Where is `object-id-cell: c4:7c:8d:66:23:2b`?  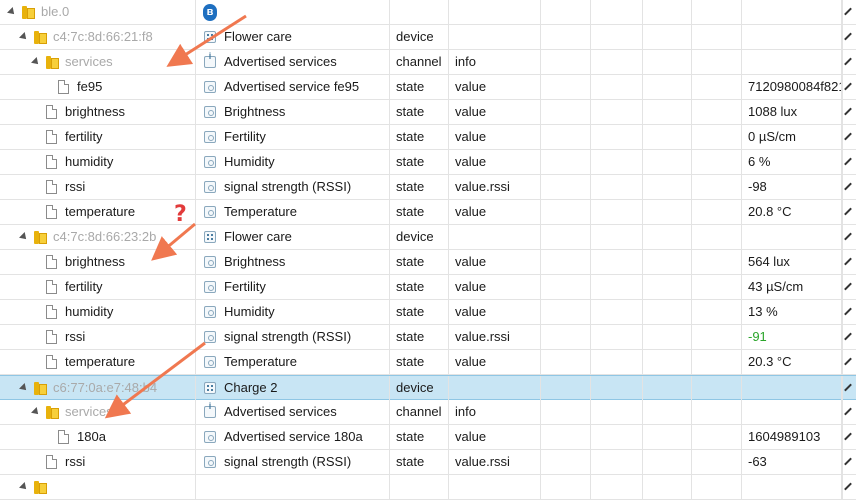
object-id-cell: c4:7c:8d:66:23:2b is located at coordinates (98, 237).